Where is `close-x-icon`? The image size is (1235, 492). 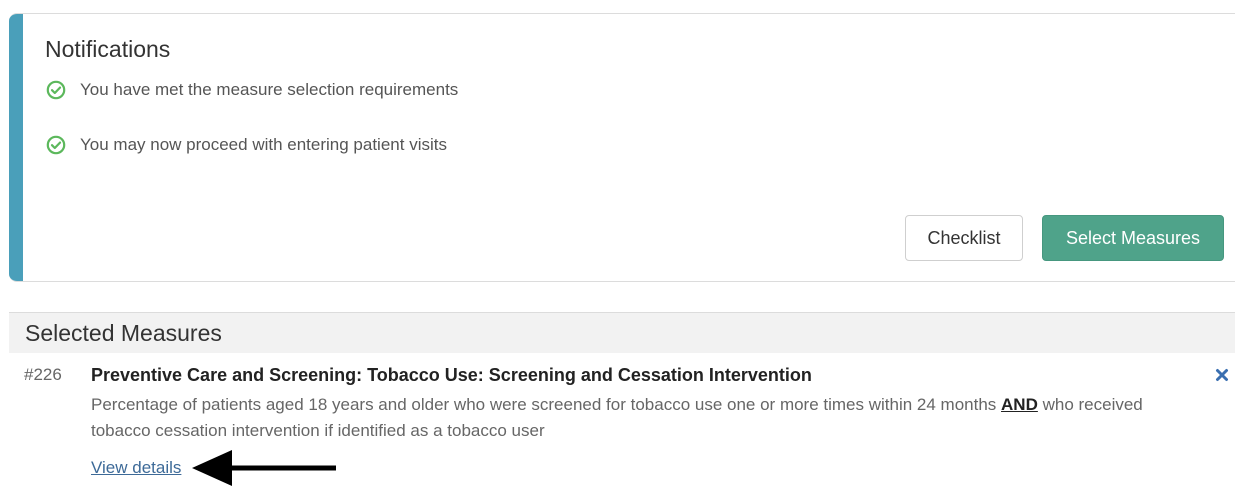
close-x-icon is located at coordinates (1222, 375).